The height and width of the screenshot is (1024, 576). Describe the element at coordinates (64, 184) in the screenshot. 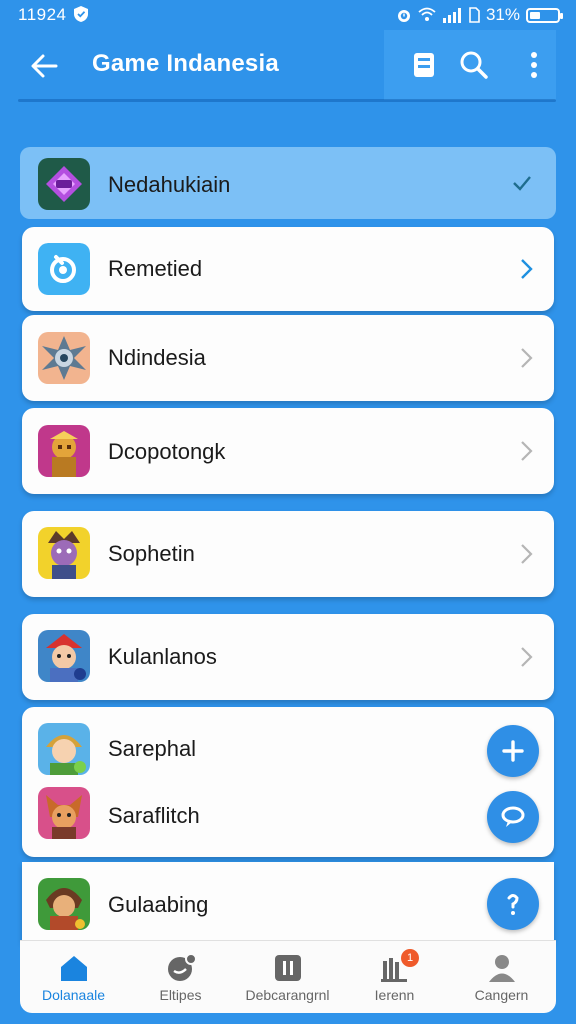

I see `diamond-game-icon` at that location.